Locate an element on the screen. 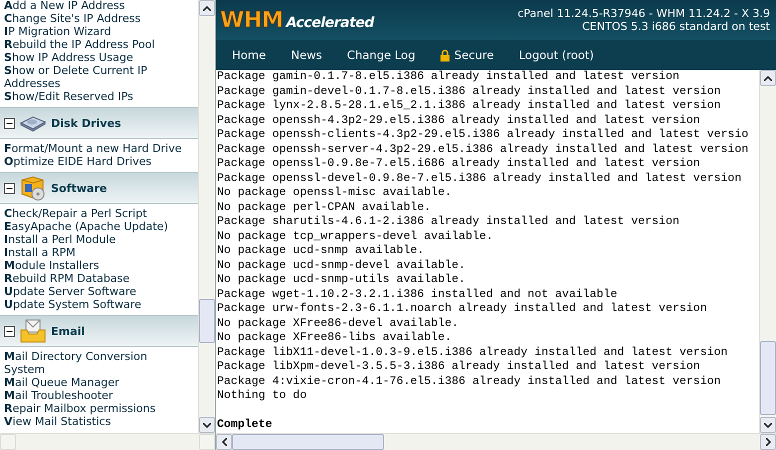 Image resolution: width=776 pixels, height=450 pixels. output-line: No package tcp_wrappers-devel available. is located at coordinates (355, 237).